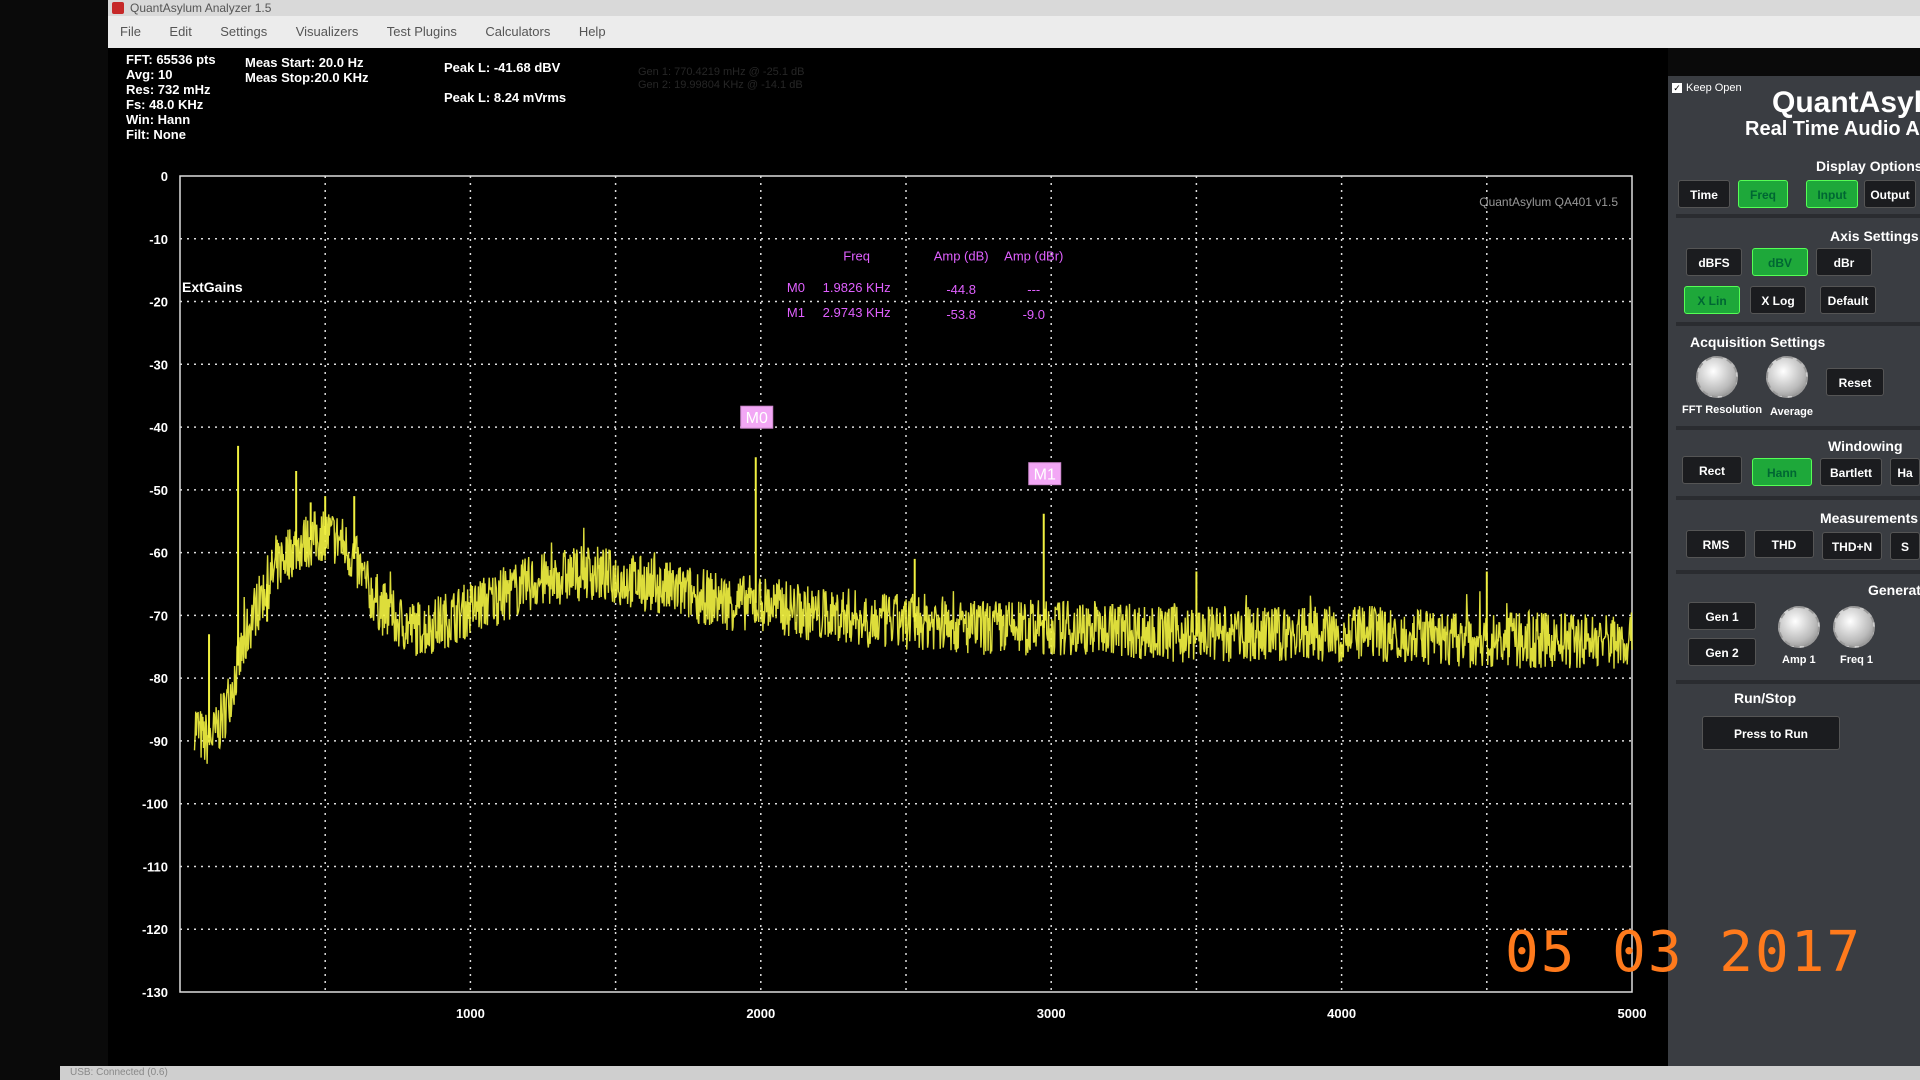 The image size is (1920, 1080). Describe the element at coordinates (1784, 544) in the screenshot. I see `thd-button: THD` at that location.